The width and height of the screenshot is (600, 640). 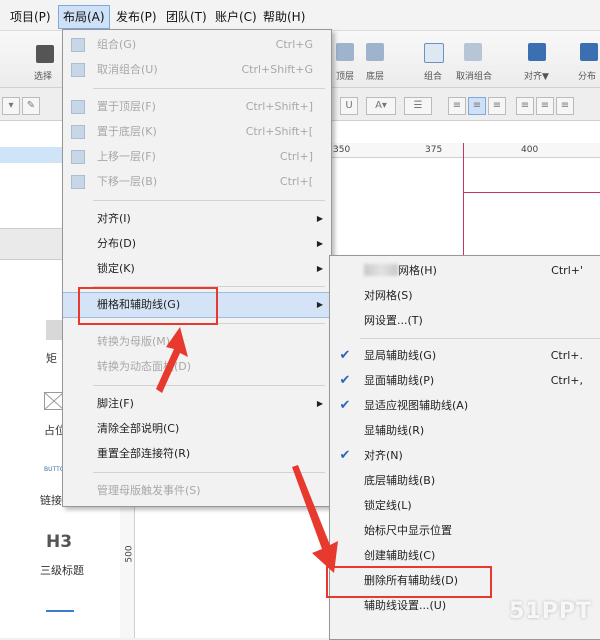 I want to click on distribute-icon, so click(x=589, y=52).